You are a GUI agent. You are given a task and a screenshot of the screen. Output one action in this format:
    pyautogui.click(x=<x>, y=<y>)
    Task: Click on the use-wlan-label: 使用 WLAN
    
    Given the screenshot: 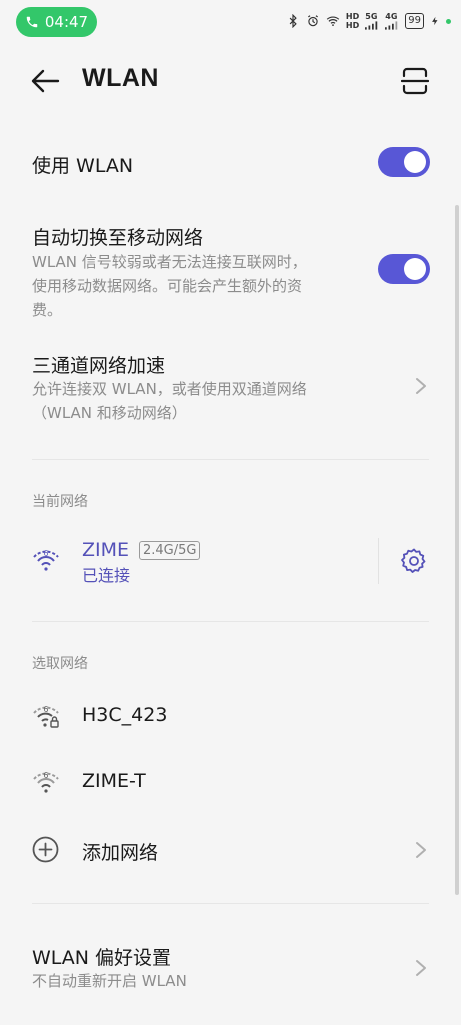 What is the action you would take?
    pyautogui.click(x=83, y=166)
    